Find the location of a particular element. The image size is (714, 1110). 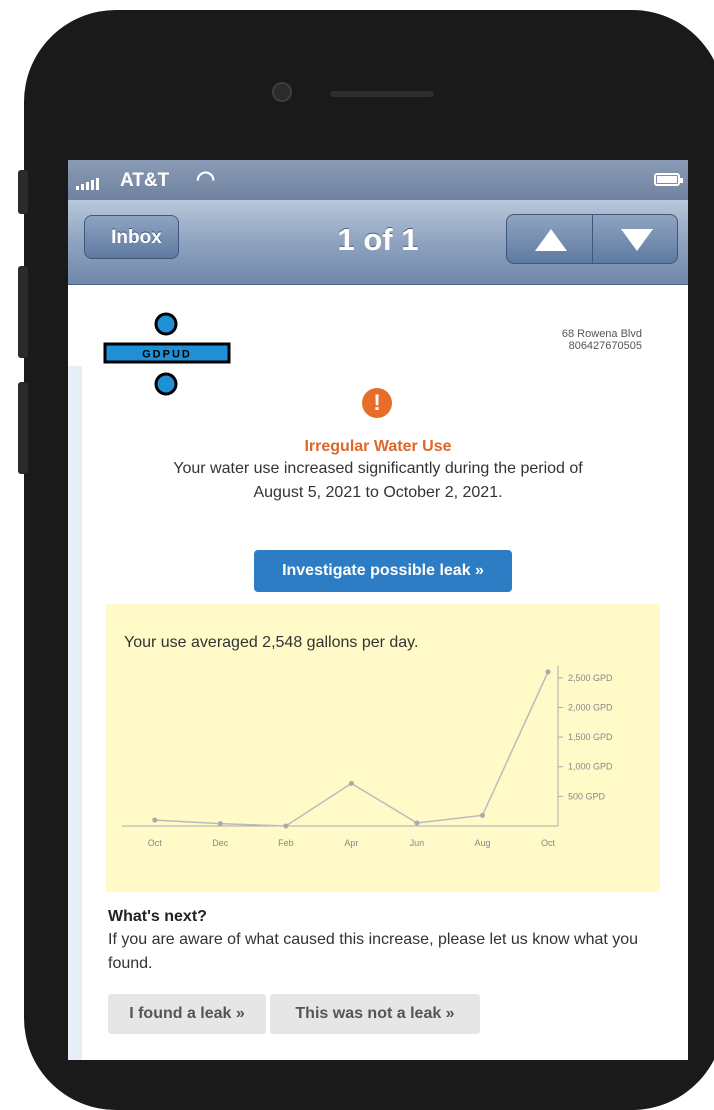

gdpud-logo: GDPUD is located at coordinates (167, 354).